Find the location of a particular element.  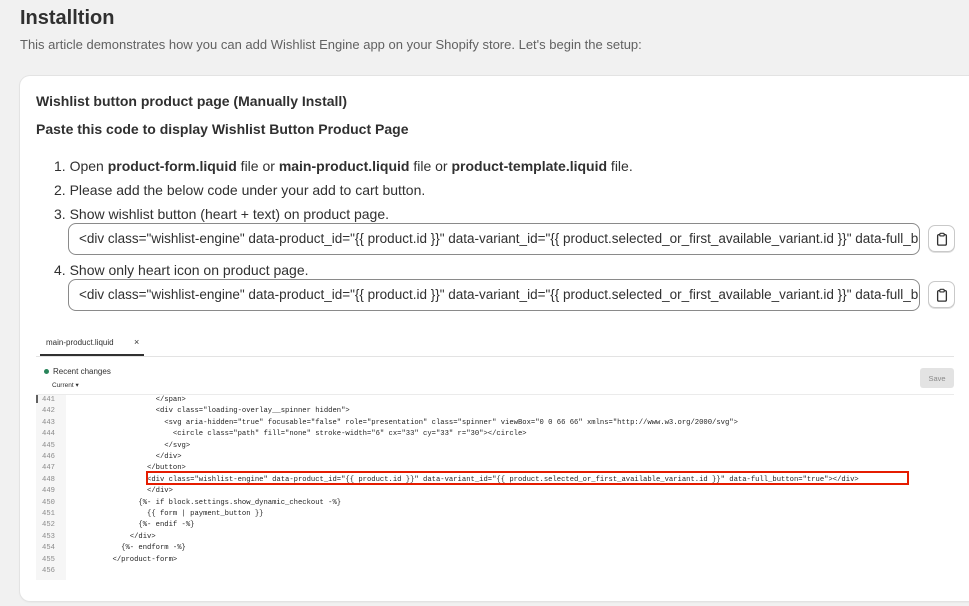

line-code: </span> is located at coordinates (132, 400).